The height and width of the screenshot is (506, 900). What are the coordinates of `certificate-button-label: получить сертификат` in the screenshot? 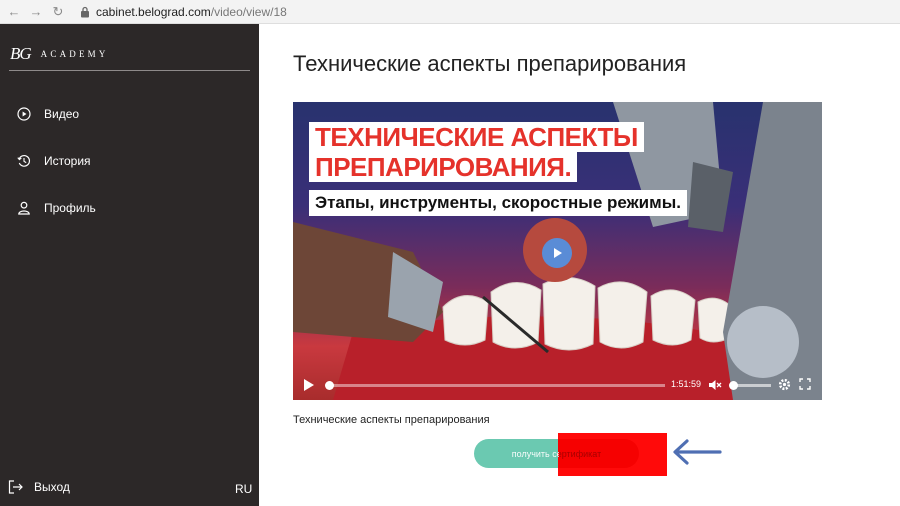 It's located at (556, 453).